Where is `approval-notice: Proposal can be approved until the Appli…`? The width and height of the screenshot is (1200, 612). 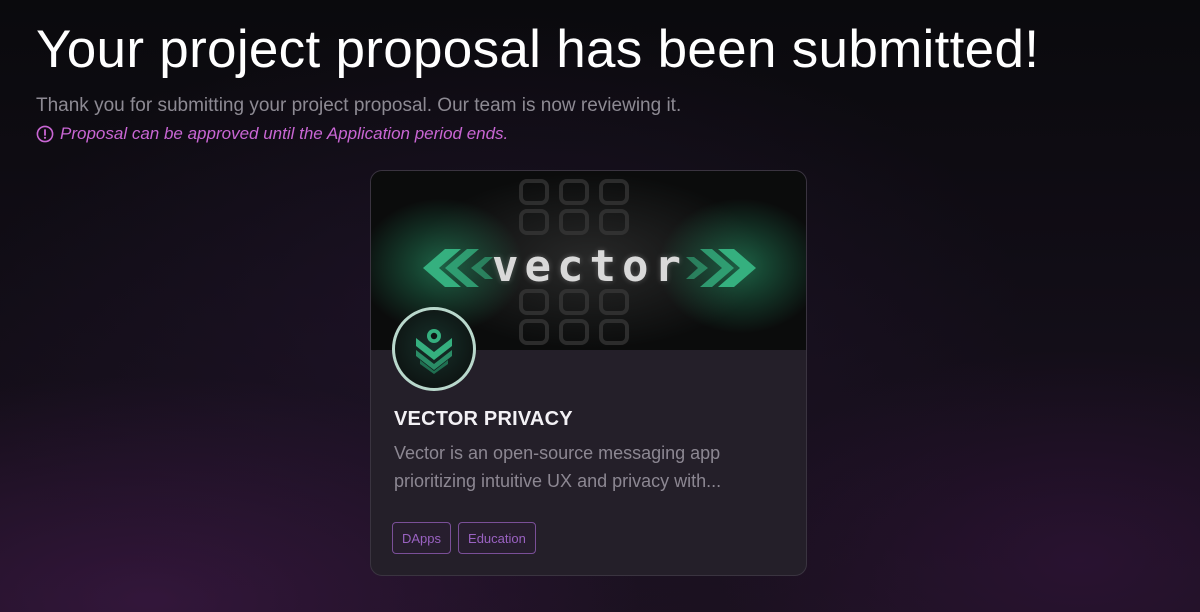
approval-notice: Proposal can be approved until the Appli… is located at coordinates (272, 134).